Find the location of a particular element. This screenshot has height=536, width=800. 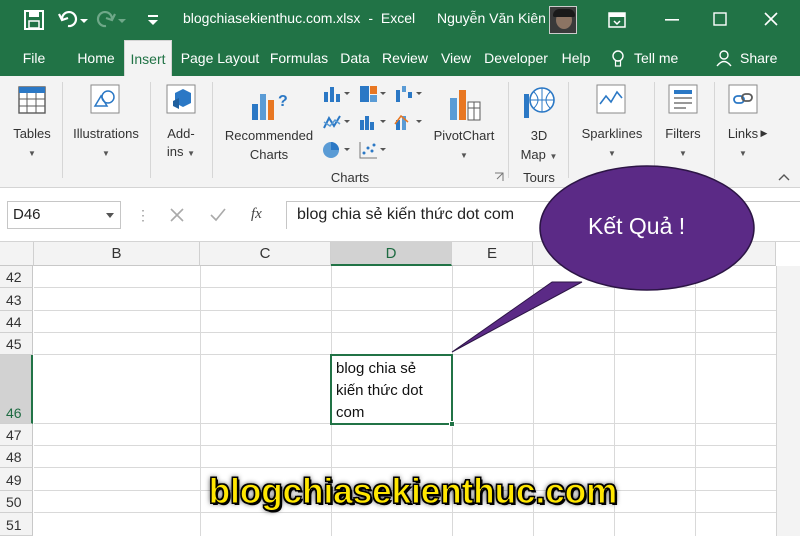

callout-bubble is located at coordinates (603, 259).